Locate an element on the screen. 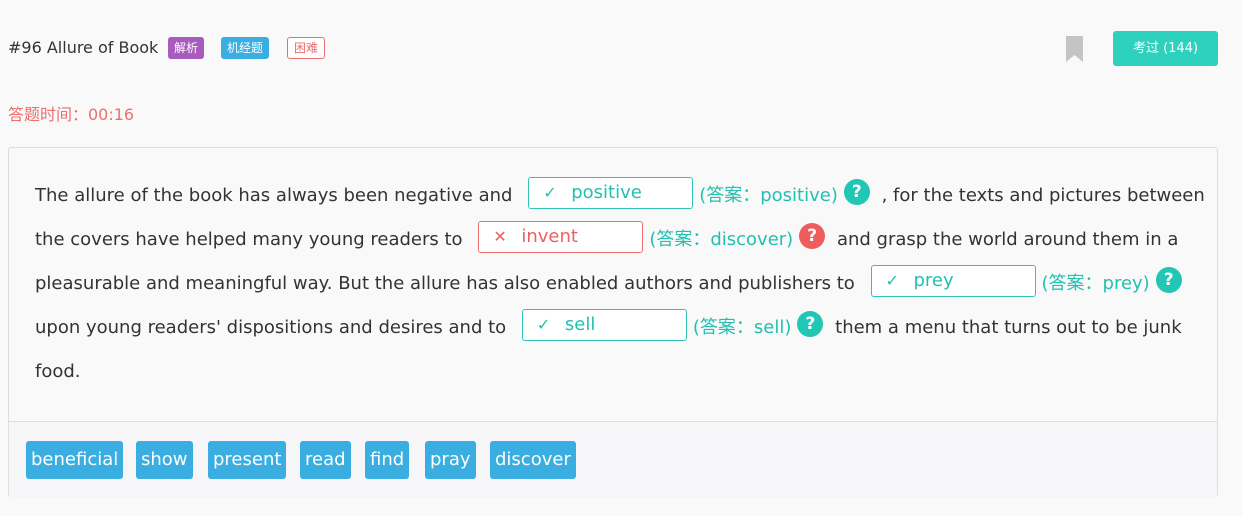  tag-machine-exam: 机经题 is located at coordinates (245, 48).